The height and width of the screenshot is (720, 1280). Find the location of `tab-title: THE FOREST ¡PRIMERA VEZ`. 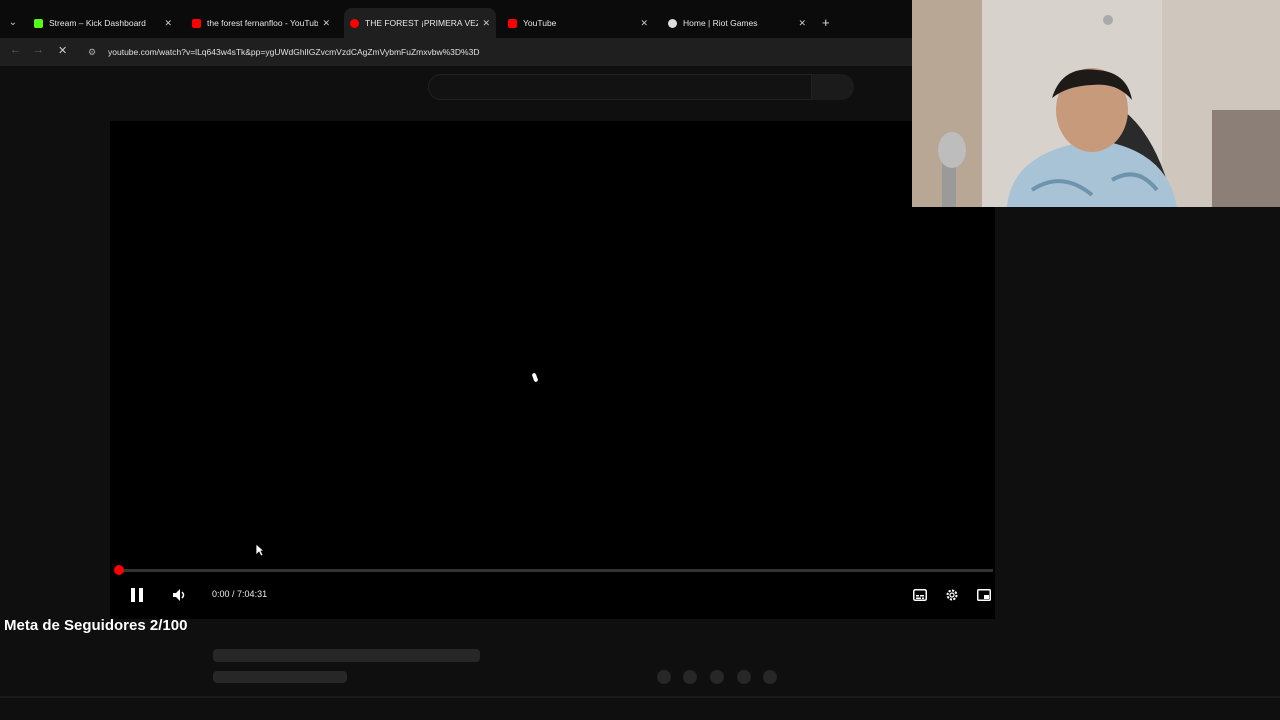

tab-title: THE FOREST ¡PRIMERA VEZ is located at coordinates (422, 23).